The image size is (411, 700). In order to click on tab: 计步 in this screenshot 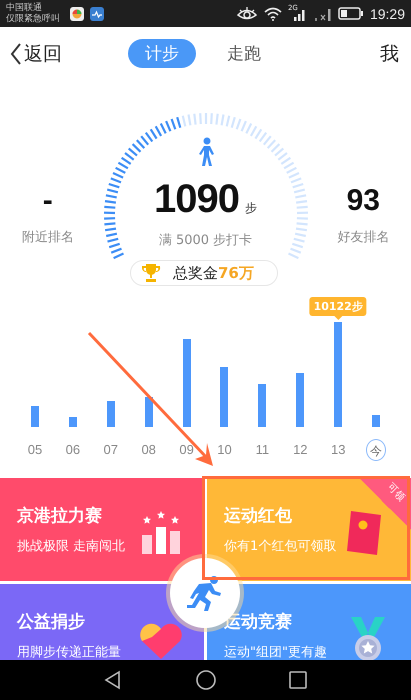, I will do `click(162, 53)`.